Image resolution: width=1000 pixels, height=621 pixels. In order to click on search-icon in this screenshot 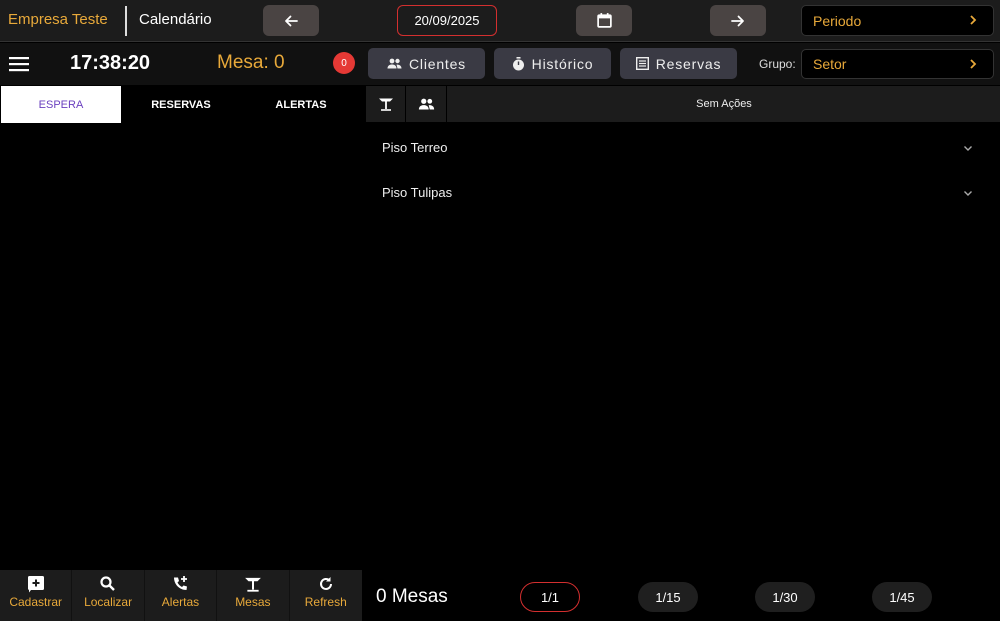, I will do `click(107, 583)`.